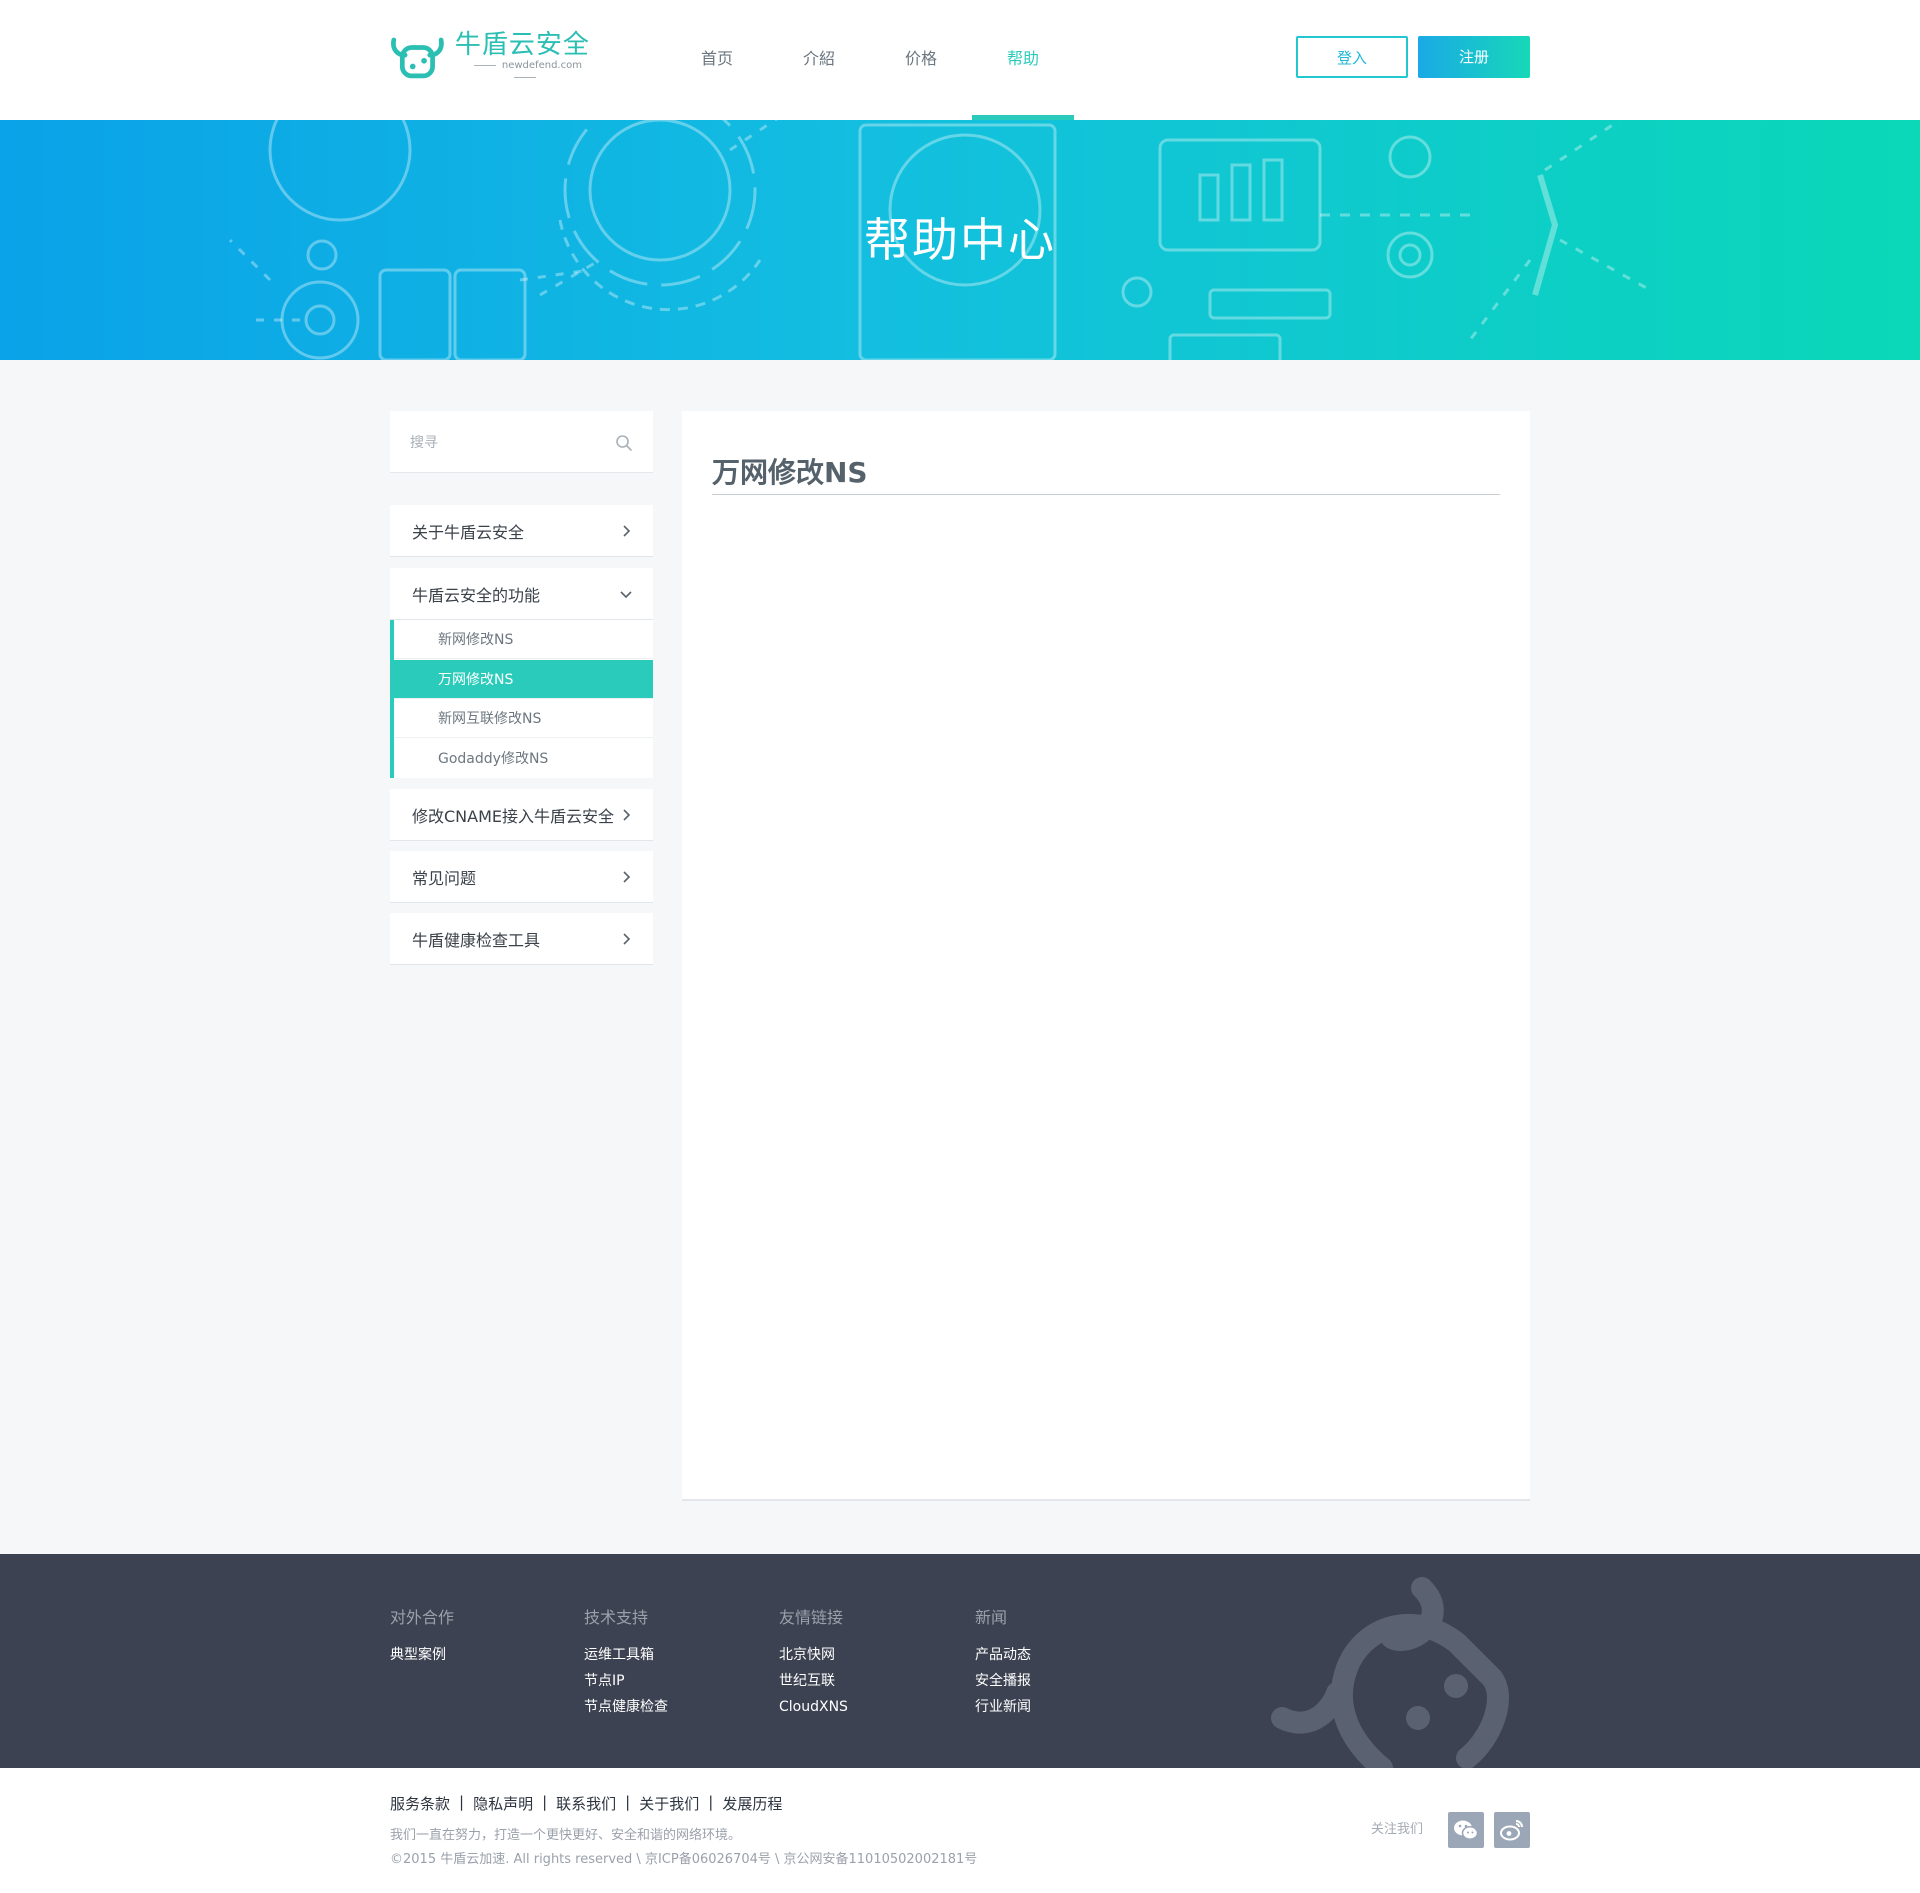  I want to click on search-input, so click(505, 442).